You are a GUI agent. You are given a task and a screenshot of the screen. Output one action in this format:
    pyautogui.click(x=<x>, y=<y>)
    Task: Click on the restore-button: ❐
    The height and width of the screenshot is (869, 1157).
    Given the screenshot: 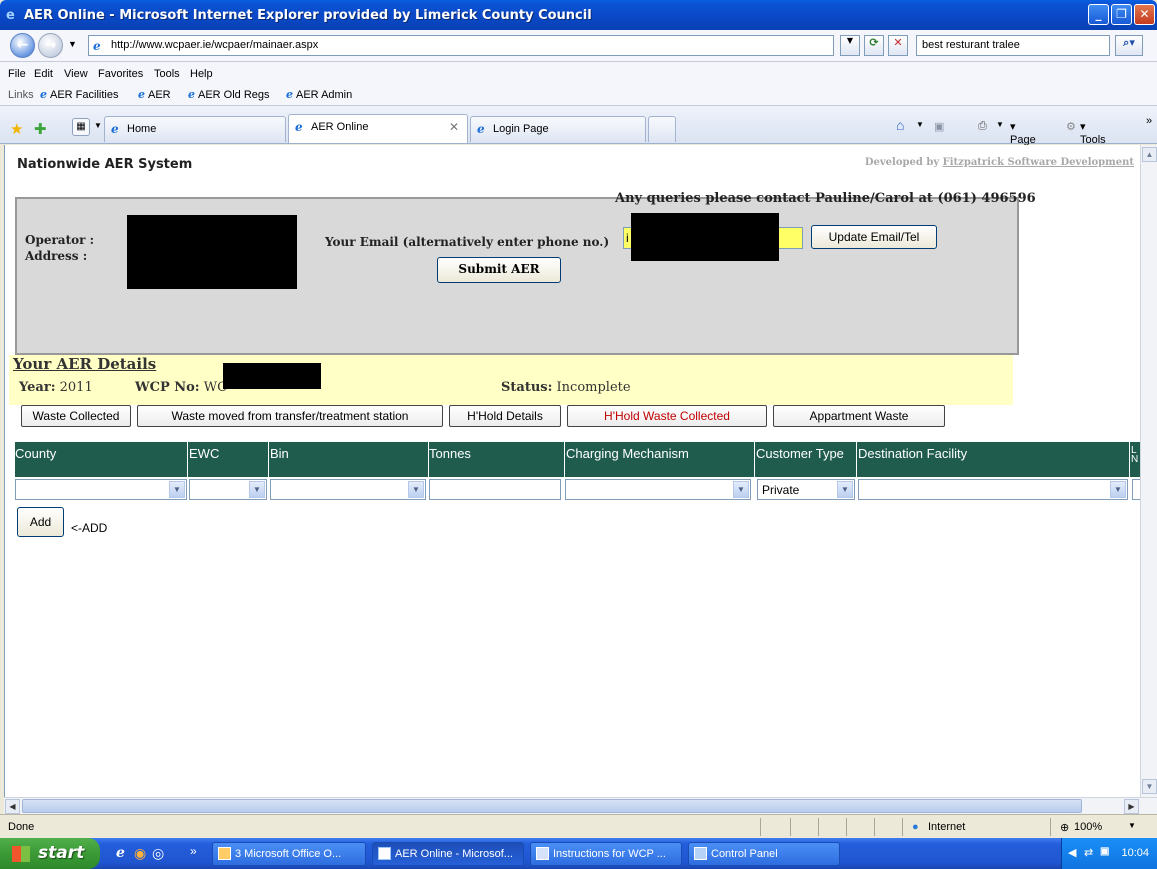 What is the action you would take?
    pyautogui.click(x=1121, y=14)
    